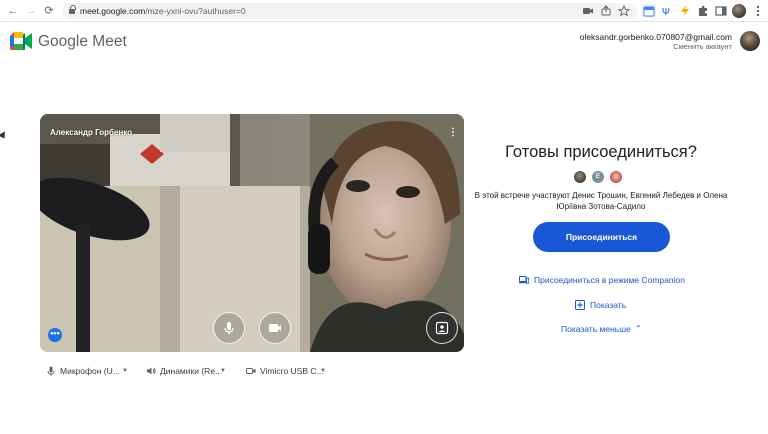 The image size is (768, 434). Describe the element at coordinates (524, 280) in the screenshot. I see `companion-devices-icon` at that location.